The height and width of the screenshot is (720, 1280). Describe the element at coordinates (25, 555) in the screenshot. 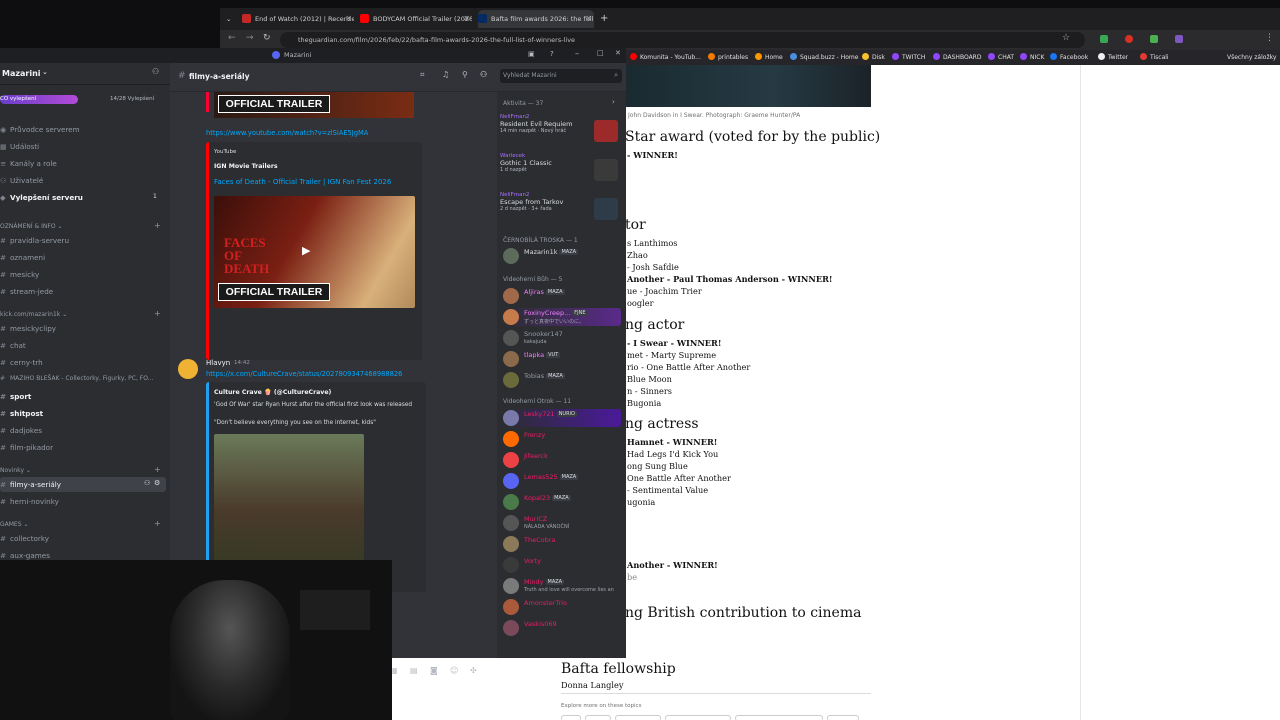

I see `channel: # aux-games` at that location.